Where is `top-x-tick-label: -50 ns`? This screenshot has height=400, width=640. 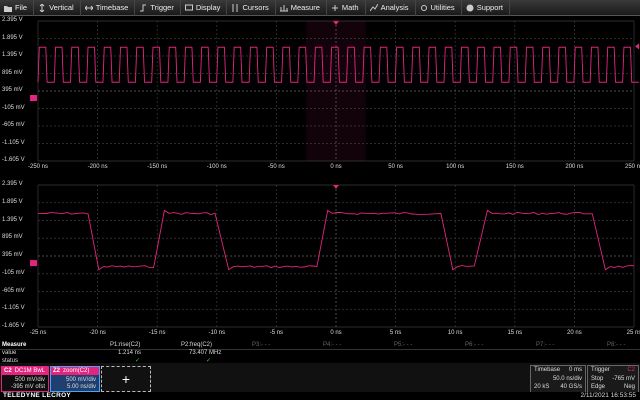
top-x-tick-label: -50 ns is located at coordinates (276, 167).